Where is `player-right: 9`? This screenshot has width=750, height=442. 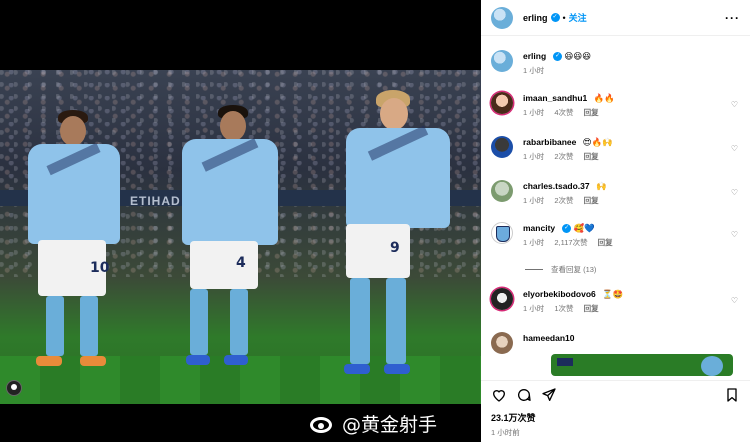
player-right: 9 is located at coordinates (405, 247).